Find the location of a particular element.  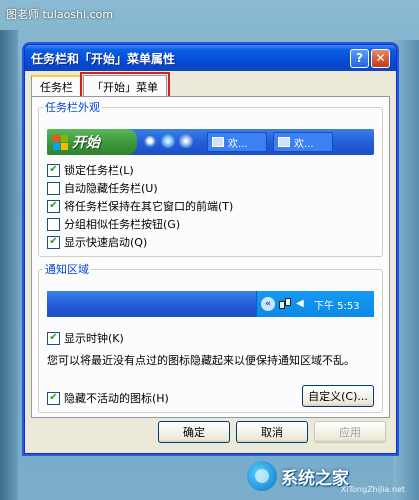

tab-start-menu: 「开始」菜单 is located at coordinates (125, 86).